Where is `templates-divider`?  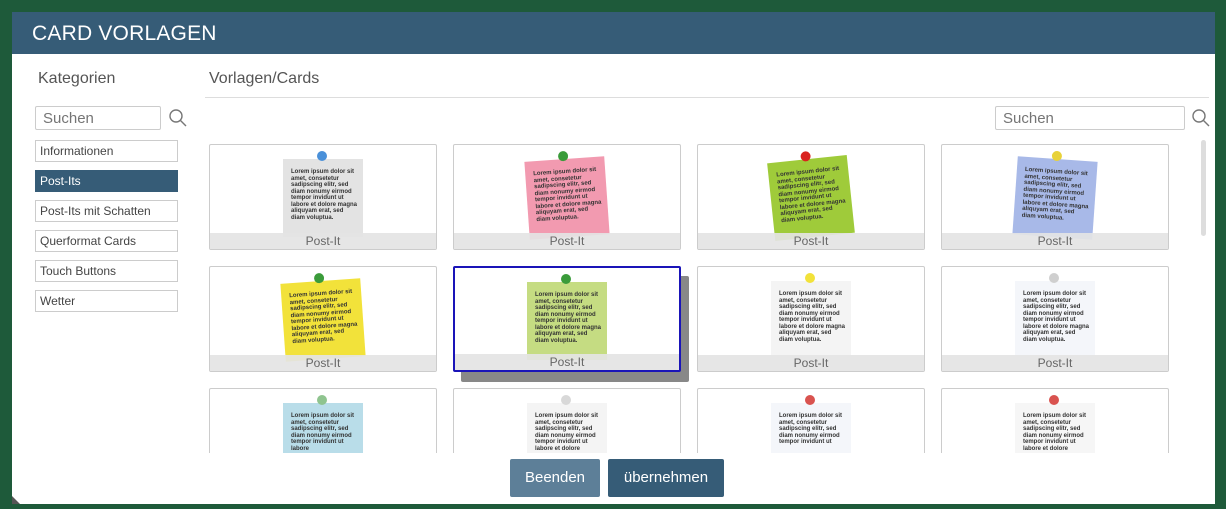
templates-divider is located at coordinates (707, 97).